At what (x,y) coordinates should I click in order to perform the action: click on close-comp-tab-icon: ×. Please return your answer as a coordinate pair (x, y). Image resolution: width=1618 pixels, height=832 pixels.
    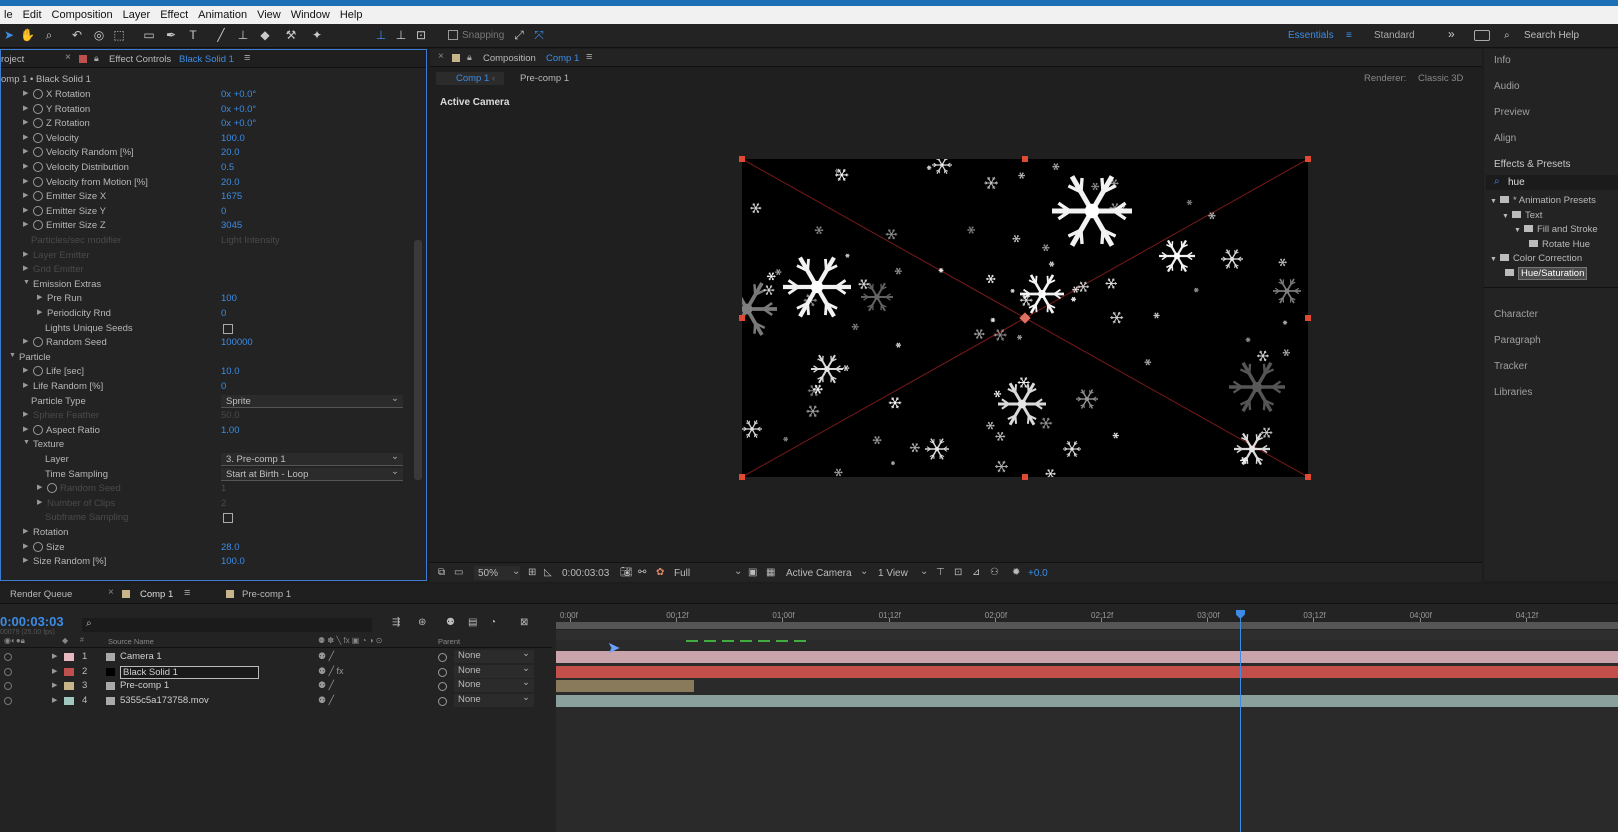
    Looking at the image, I should click on (441, 56).